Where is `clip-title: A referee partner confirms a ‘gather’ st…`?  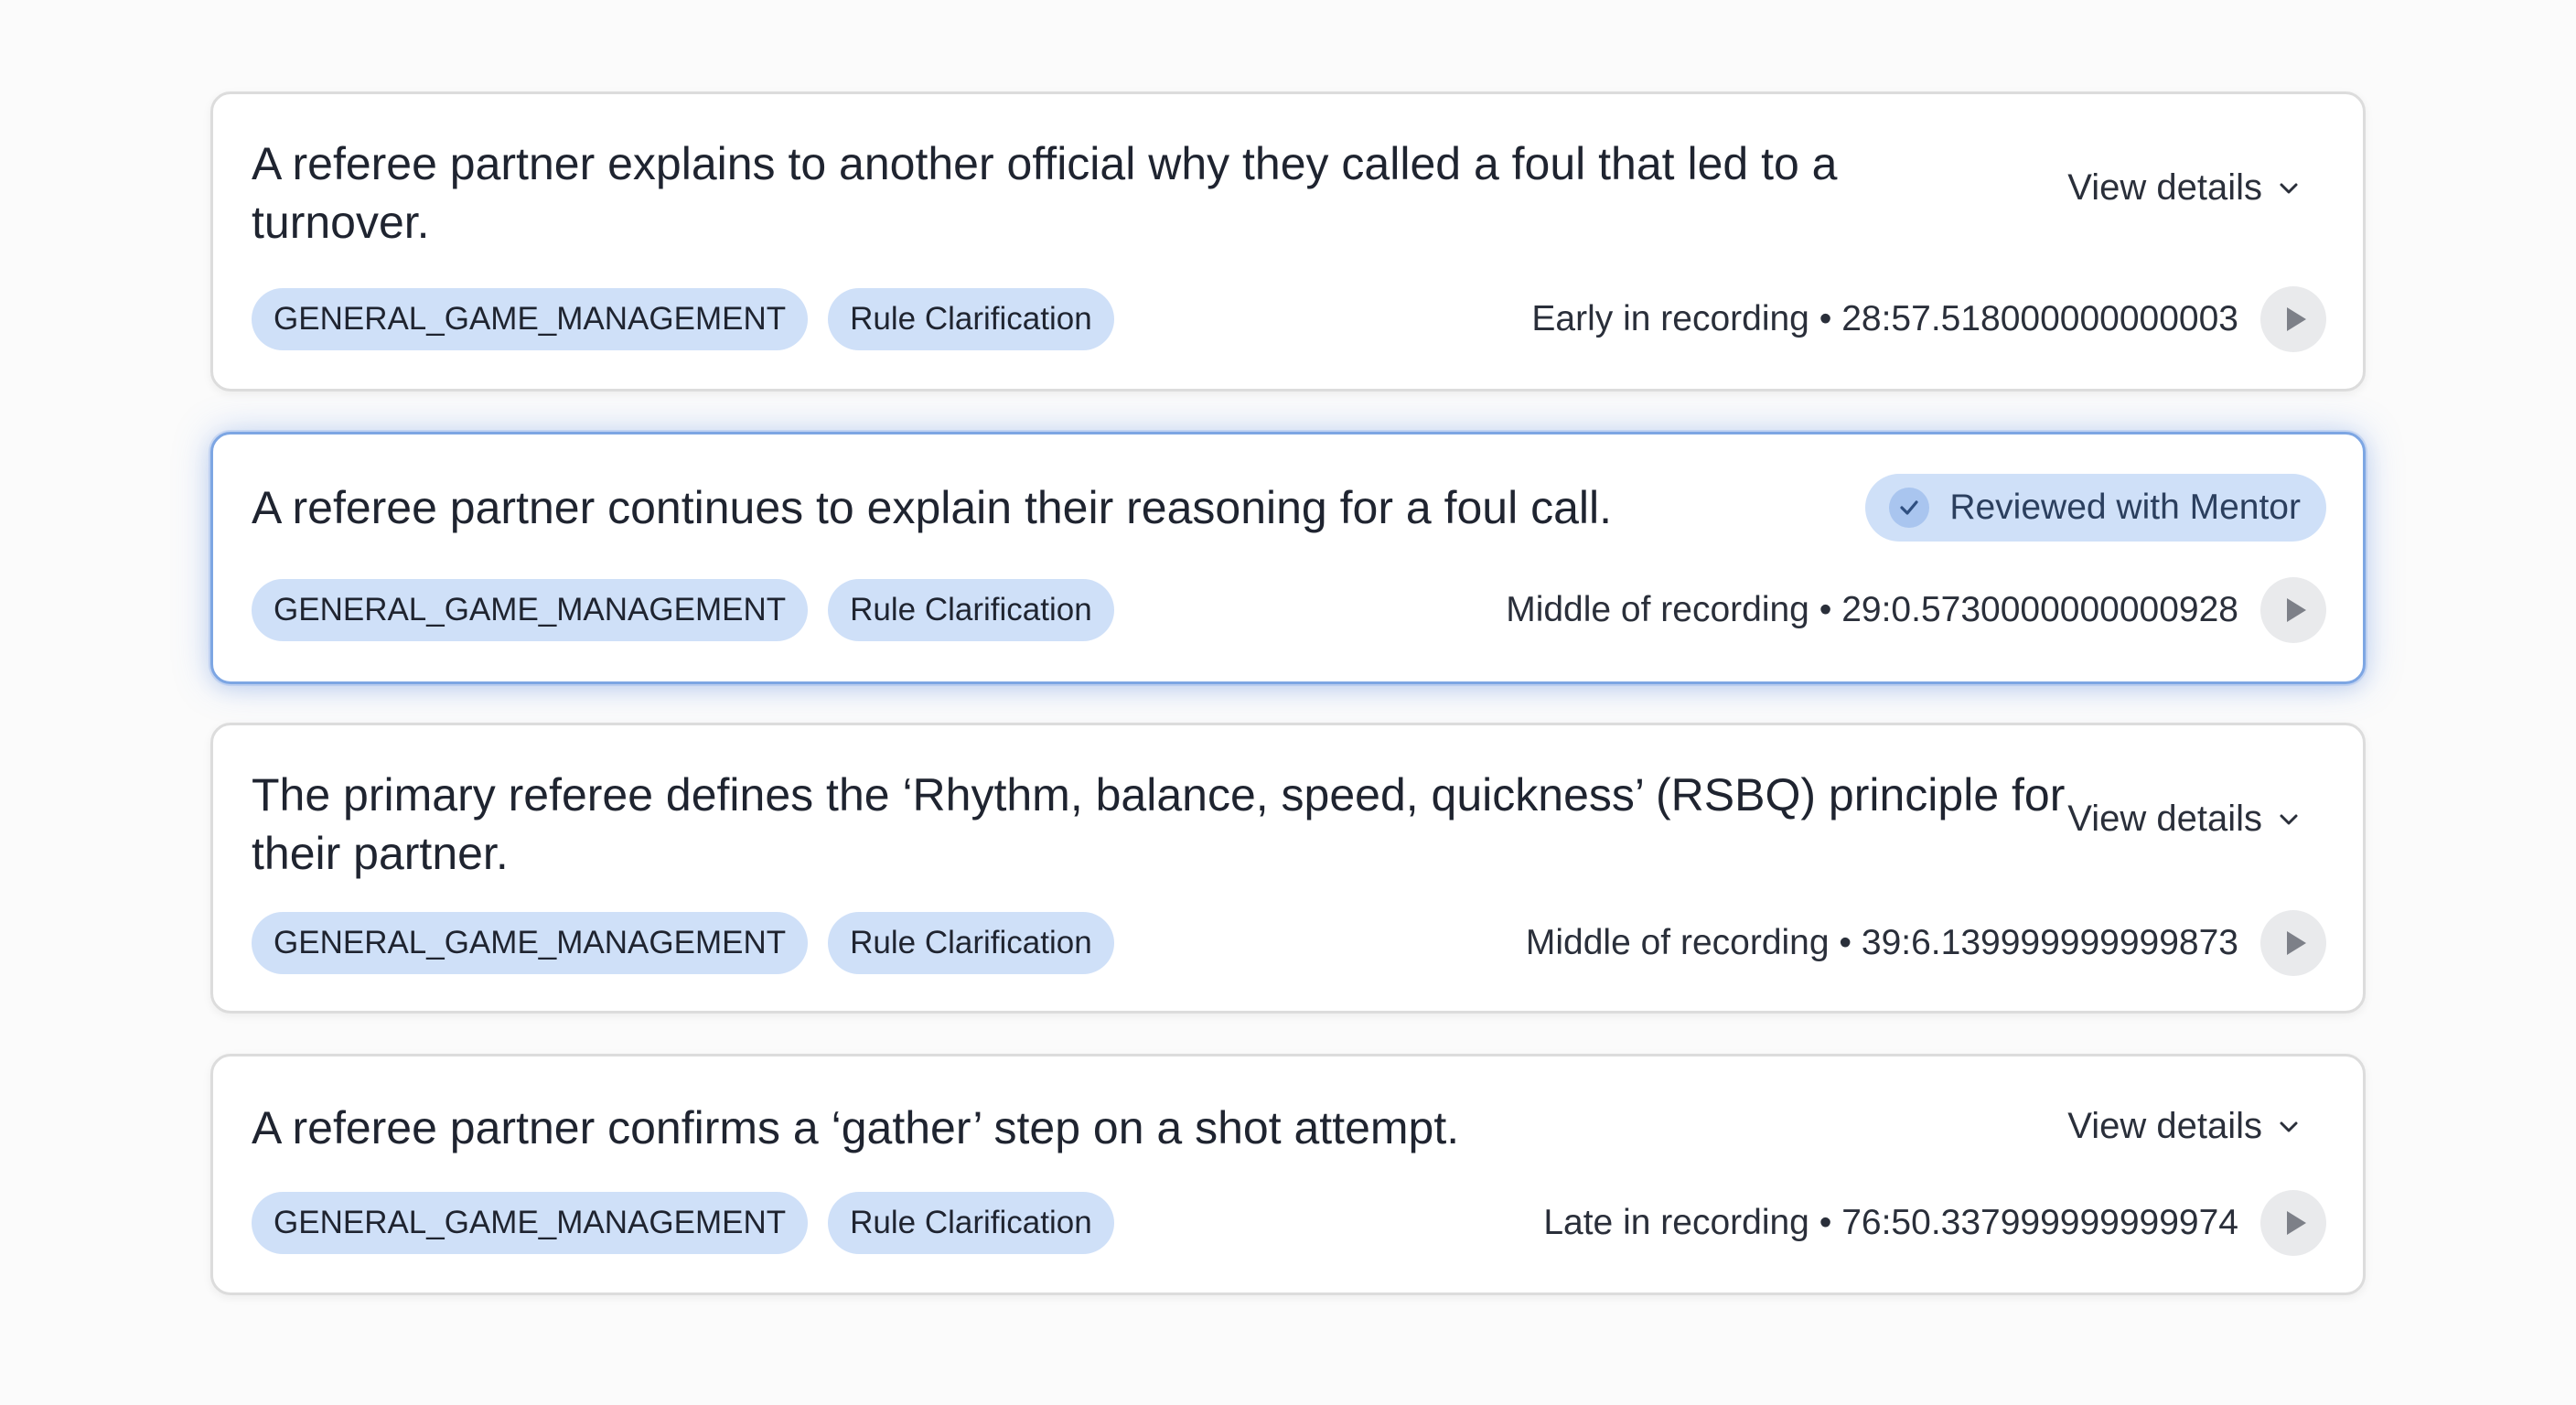 clip-title: A referee partner confirms a ‘gather’ st… is located at coordinates (856, 1127).